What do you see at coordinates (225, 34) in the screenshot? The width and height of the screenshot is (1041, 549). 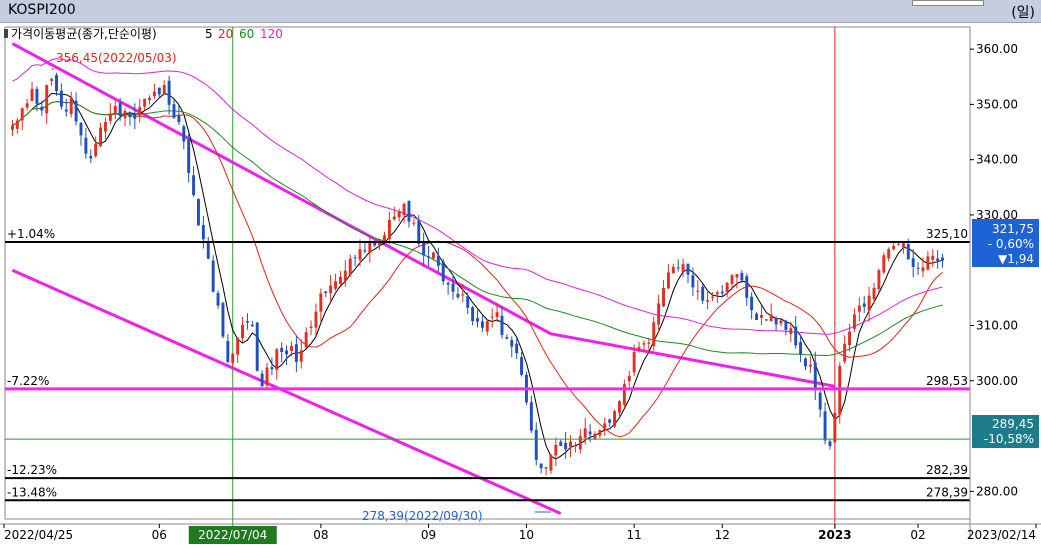 I see `ma-20-label: 20` at bounding box center [225, 34].